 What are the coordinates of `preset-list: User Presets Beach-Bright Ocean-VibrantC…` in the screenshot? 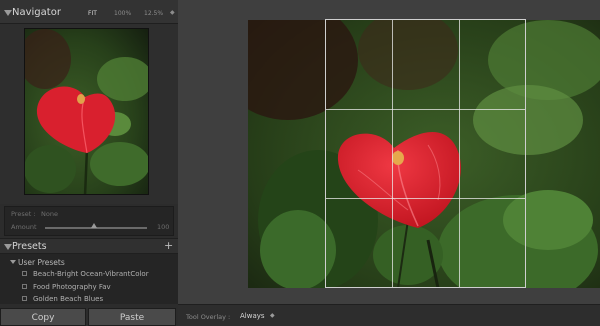 It's located at (89, 279).